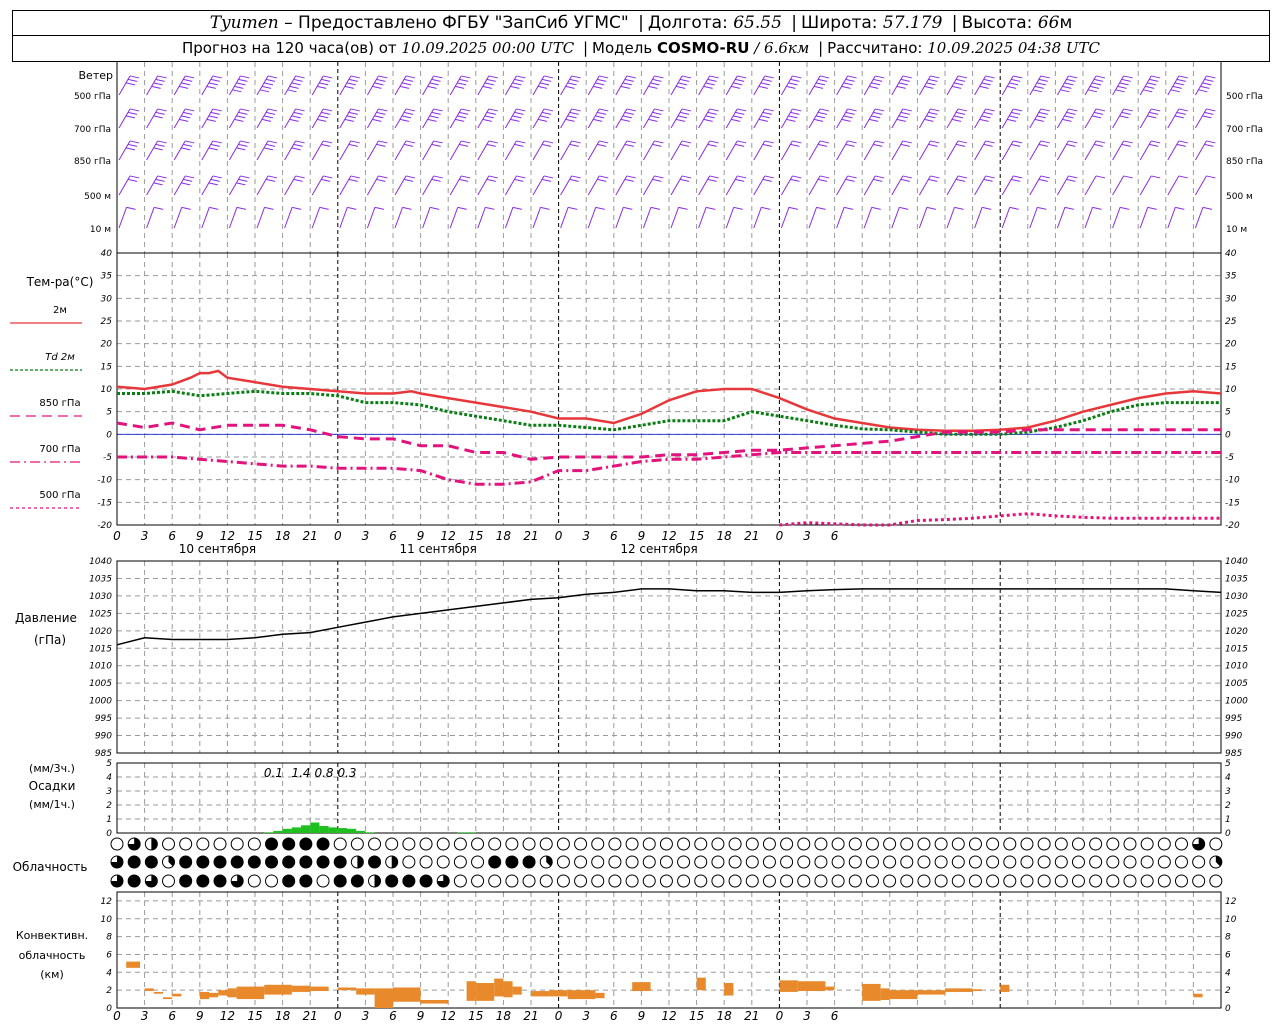 This screenshot has width=1280, height=1024. Describe the element at coordinates (1233, 737) in the screenshot. I see `pressure-ytick-right: 990` at that location.